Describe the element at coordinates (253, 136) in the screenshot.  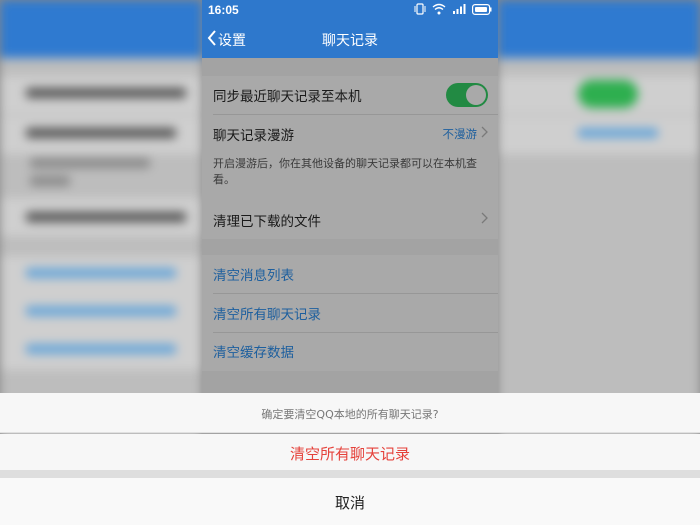
I see `roaming-label: 聊天记录漫游` at that location.